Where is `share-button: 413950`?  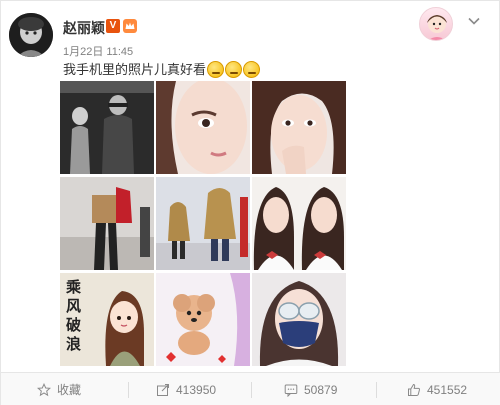 share-button: 413950 is located at coordinates (186, 389).